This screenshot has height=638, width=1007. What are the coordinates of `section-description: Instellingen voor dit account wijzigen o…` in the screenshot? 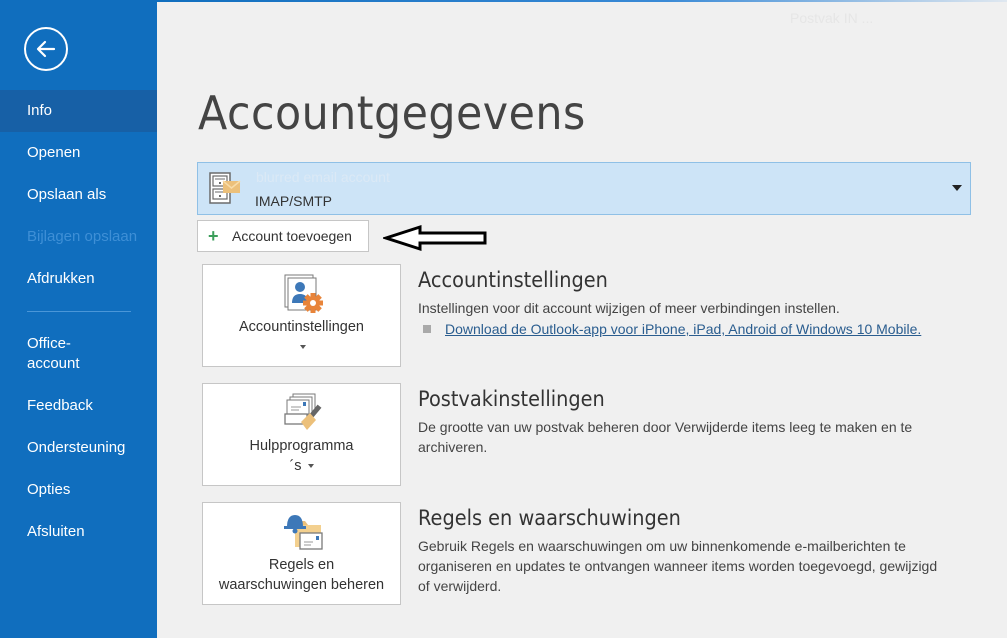 It's located at (629, 308).